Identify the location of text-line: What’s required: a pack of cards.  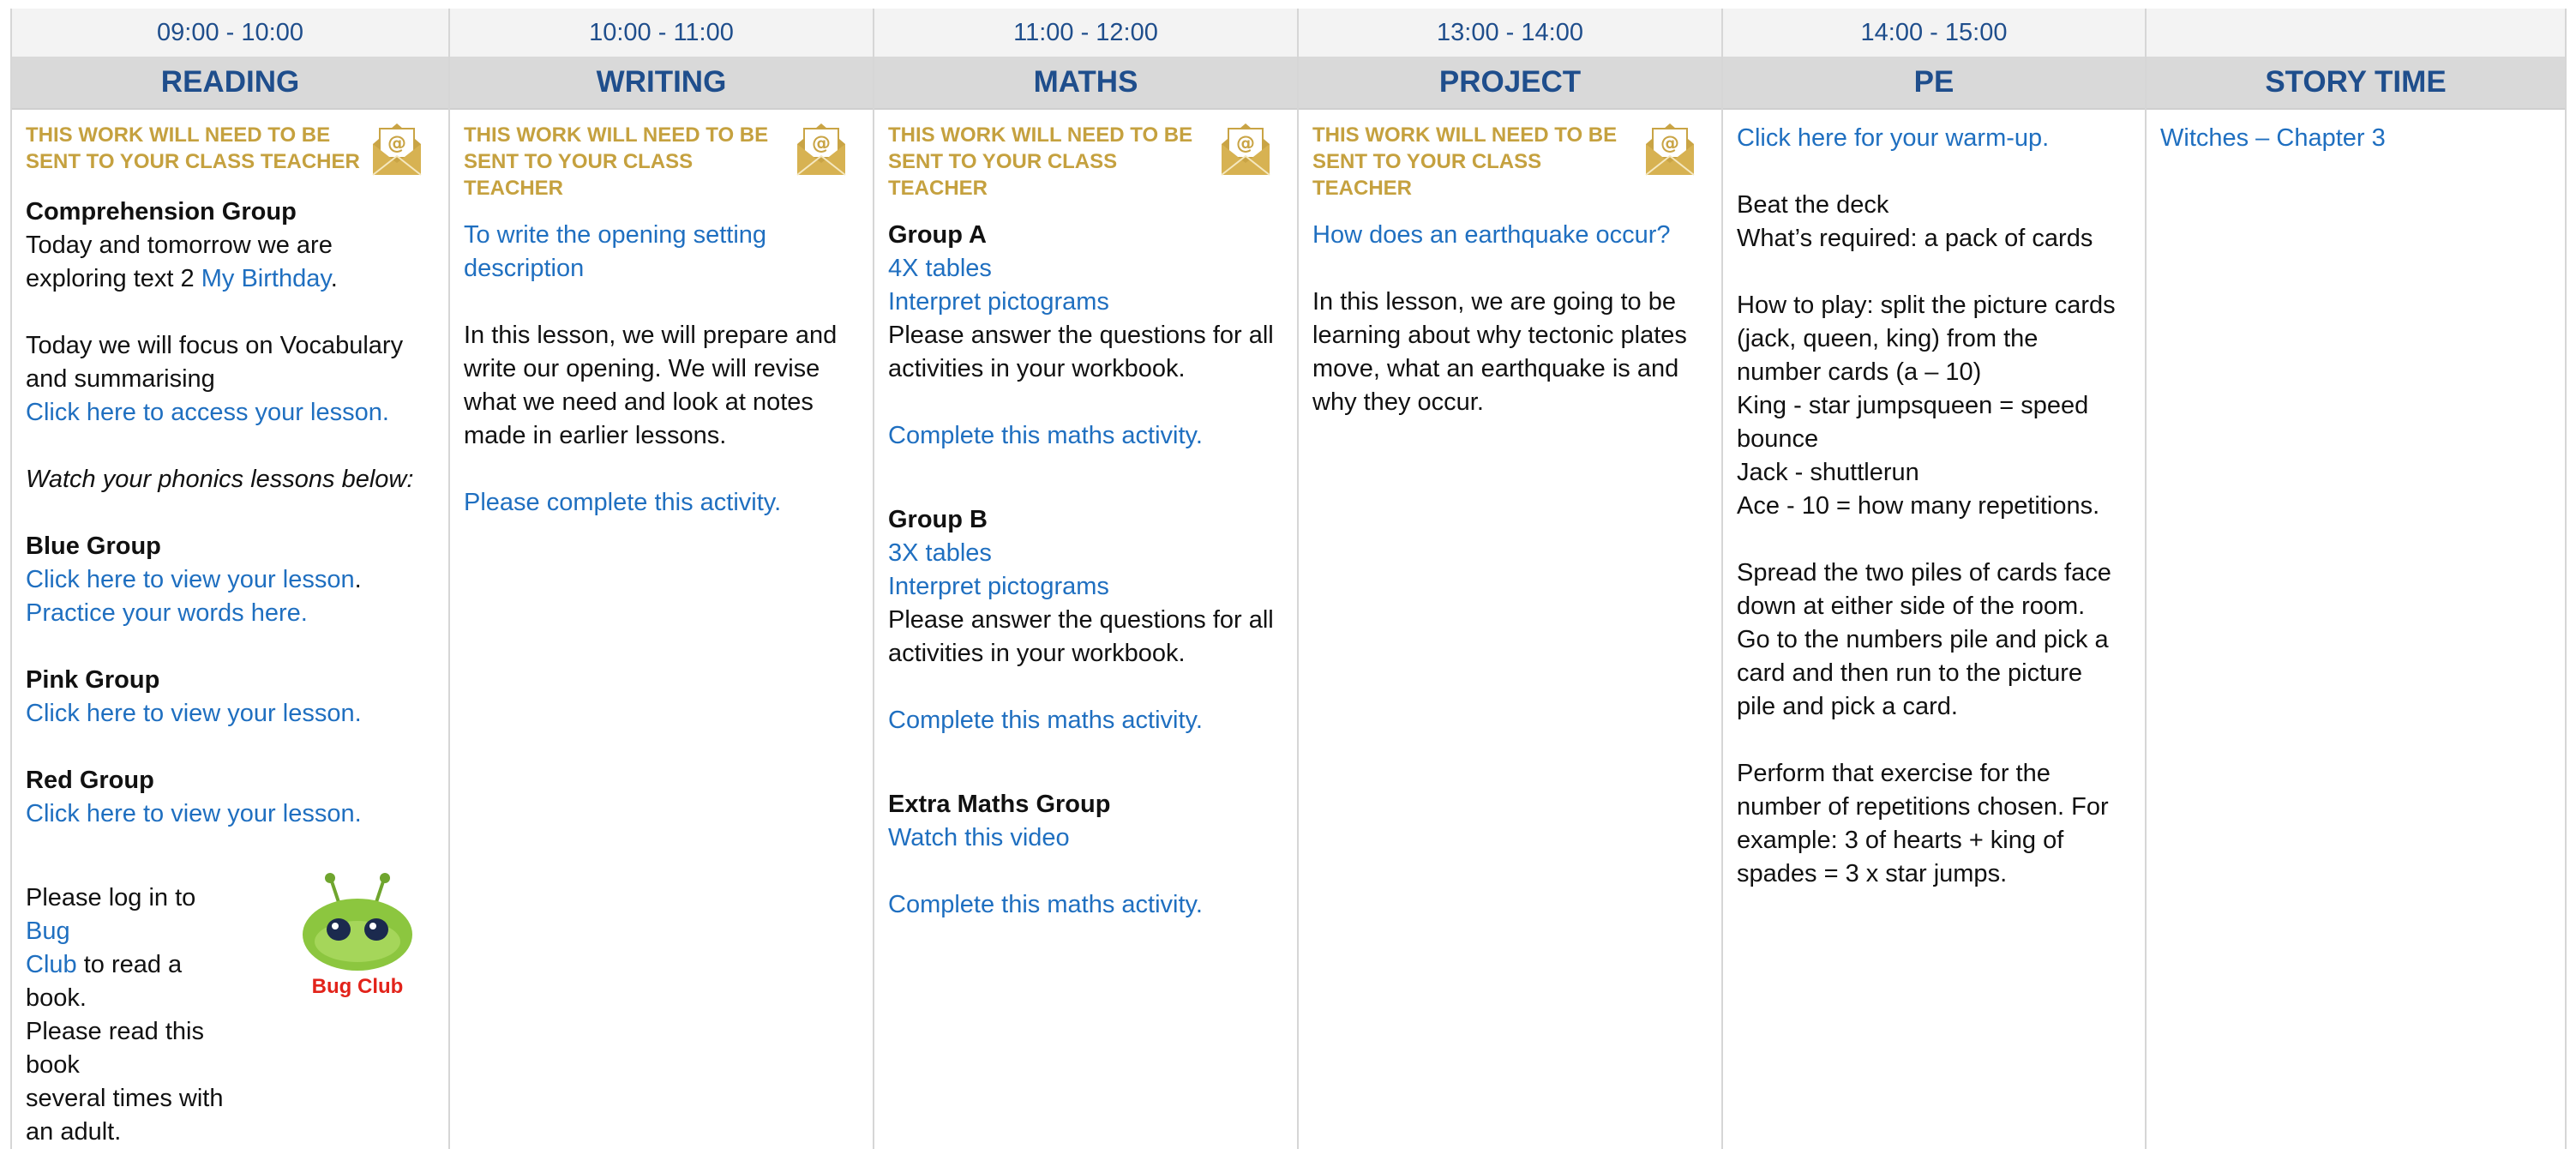
(1915, 238).